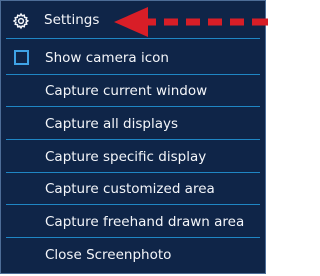  Describe the element at coordinates (21, 57) in the screenshot. I see `show-camera-icon-checkbox` at that location.